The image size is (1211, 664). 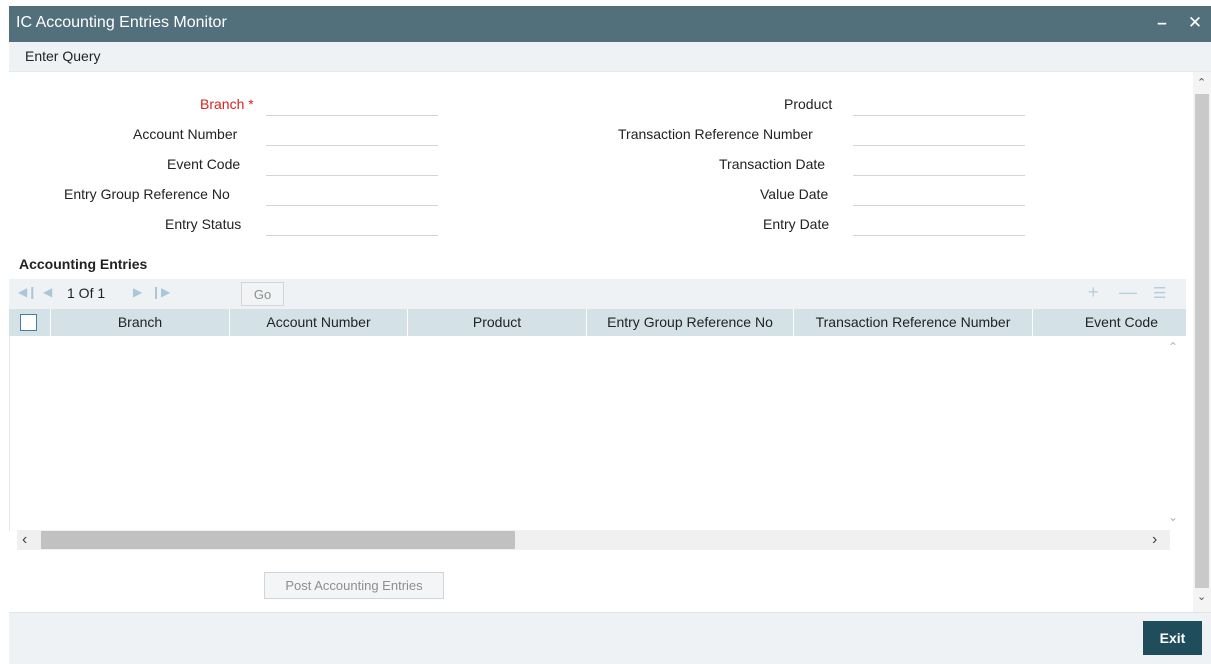 What do you see at coordinates (1109, 322) in the screenshot?
I see `column-header-event-code: Event Code` at bounding box center [1109, 322].